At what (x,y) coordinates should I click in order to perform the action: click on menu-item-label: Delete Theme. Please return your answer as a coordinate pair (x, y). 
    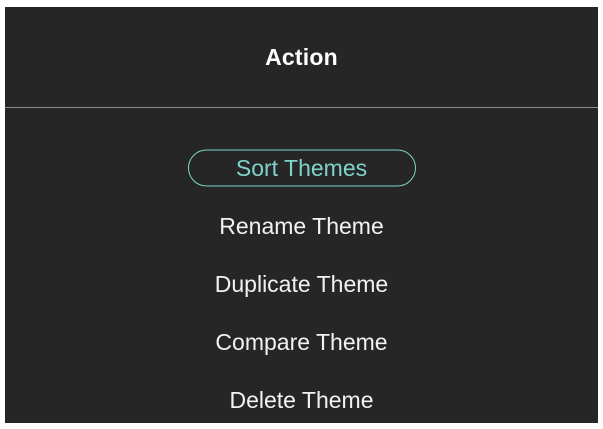
    Looking at the image, I should click on (301, 399).